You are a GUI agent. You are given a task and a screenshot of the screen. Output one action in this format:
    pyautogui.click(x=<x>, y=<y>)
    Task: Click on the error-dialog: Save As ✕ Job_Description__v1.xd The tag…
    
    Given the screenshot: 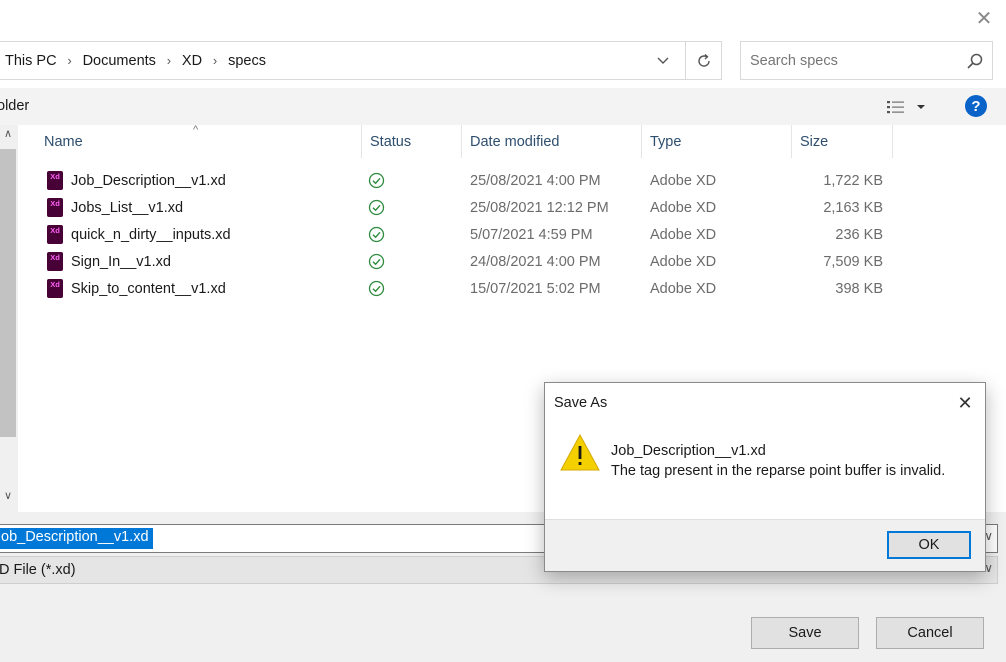 What is the action you would take?
    pyautogui.click(x=765, y=477)
    